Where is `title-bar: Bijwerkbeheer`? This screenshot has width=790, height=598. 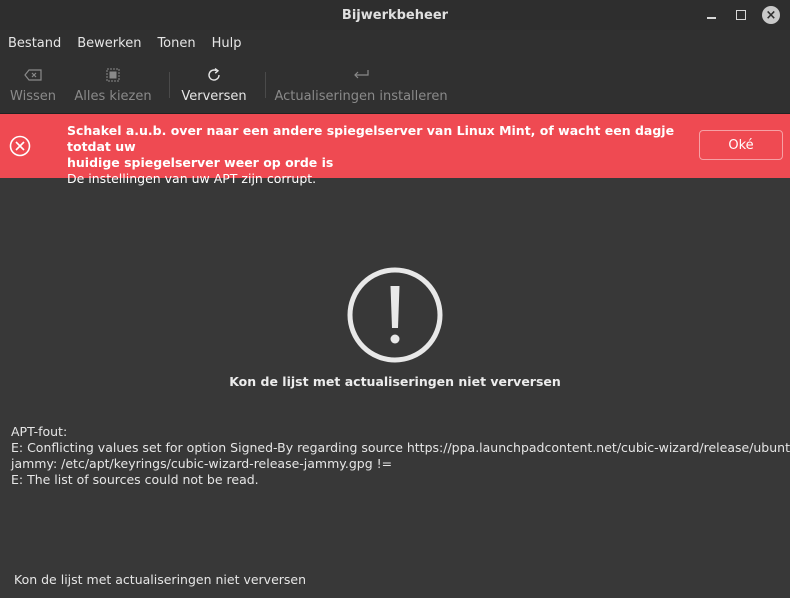
title-bar: Bijwerkbeheer is located at coordinates (395, 15).